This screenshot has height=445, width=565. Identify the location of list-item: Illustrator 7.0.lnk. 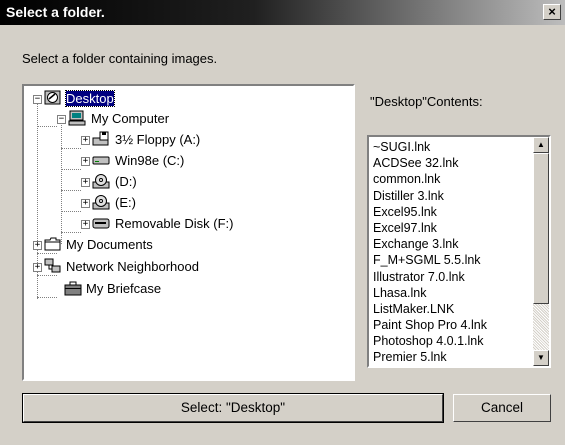
(453, 277).